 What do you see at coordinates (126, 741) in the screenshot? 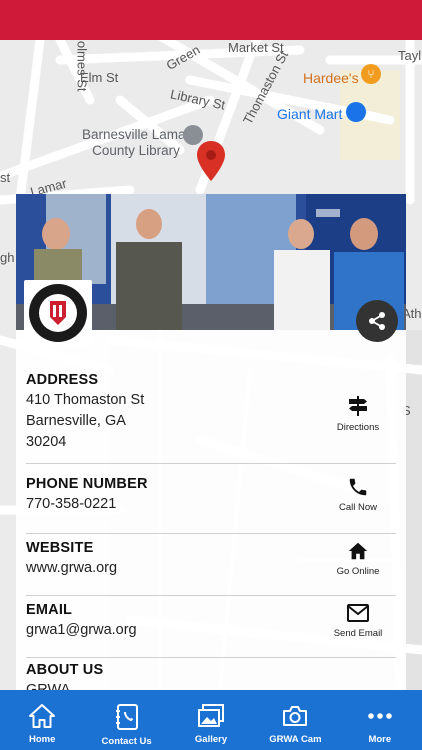
I see `tab-contact-us-label: Contact Us` at bounding box center [126, 741].